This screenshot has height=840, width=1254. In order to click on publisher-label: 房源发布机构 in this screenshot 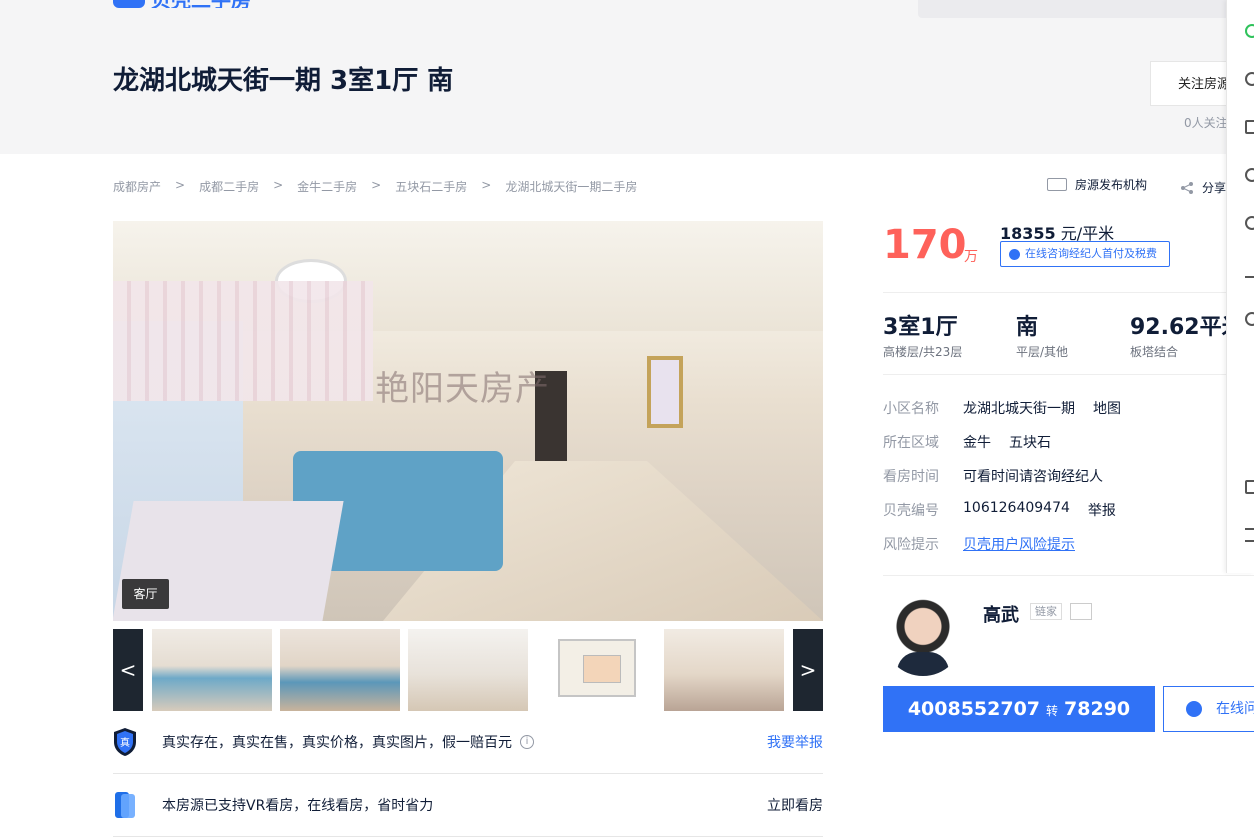, I will do `click(1111, 185)`.